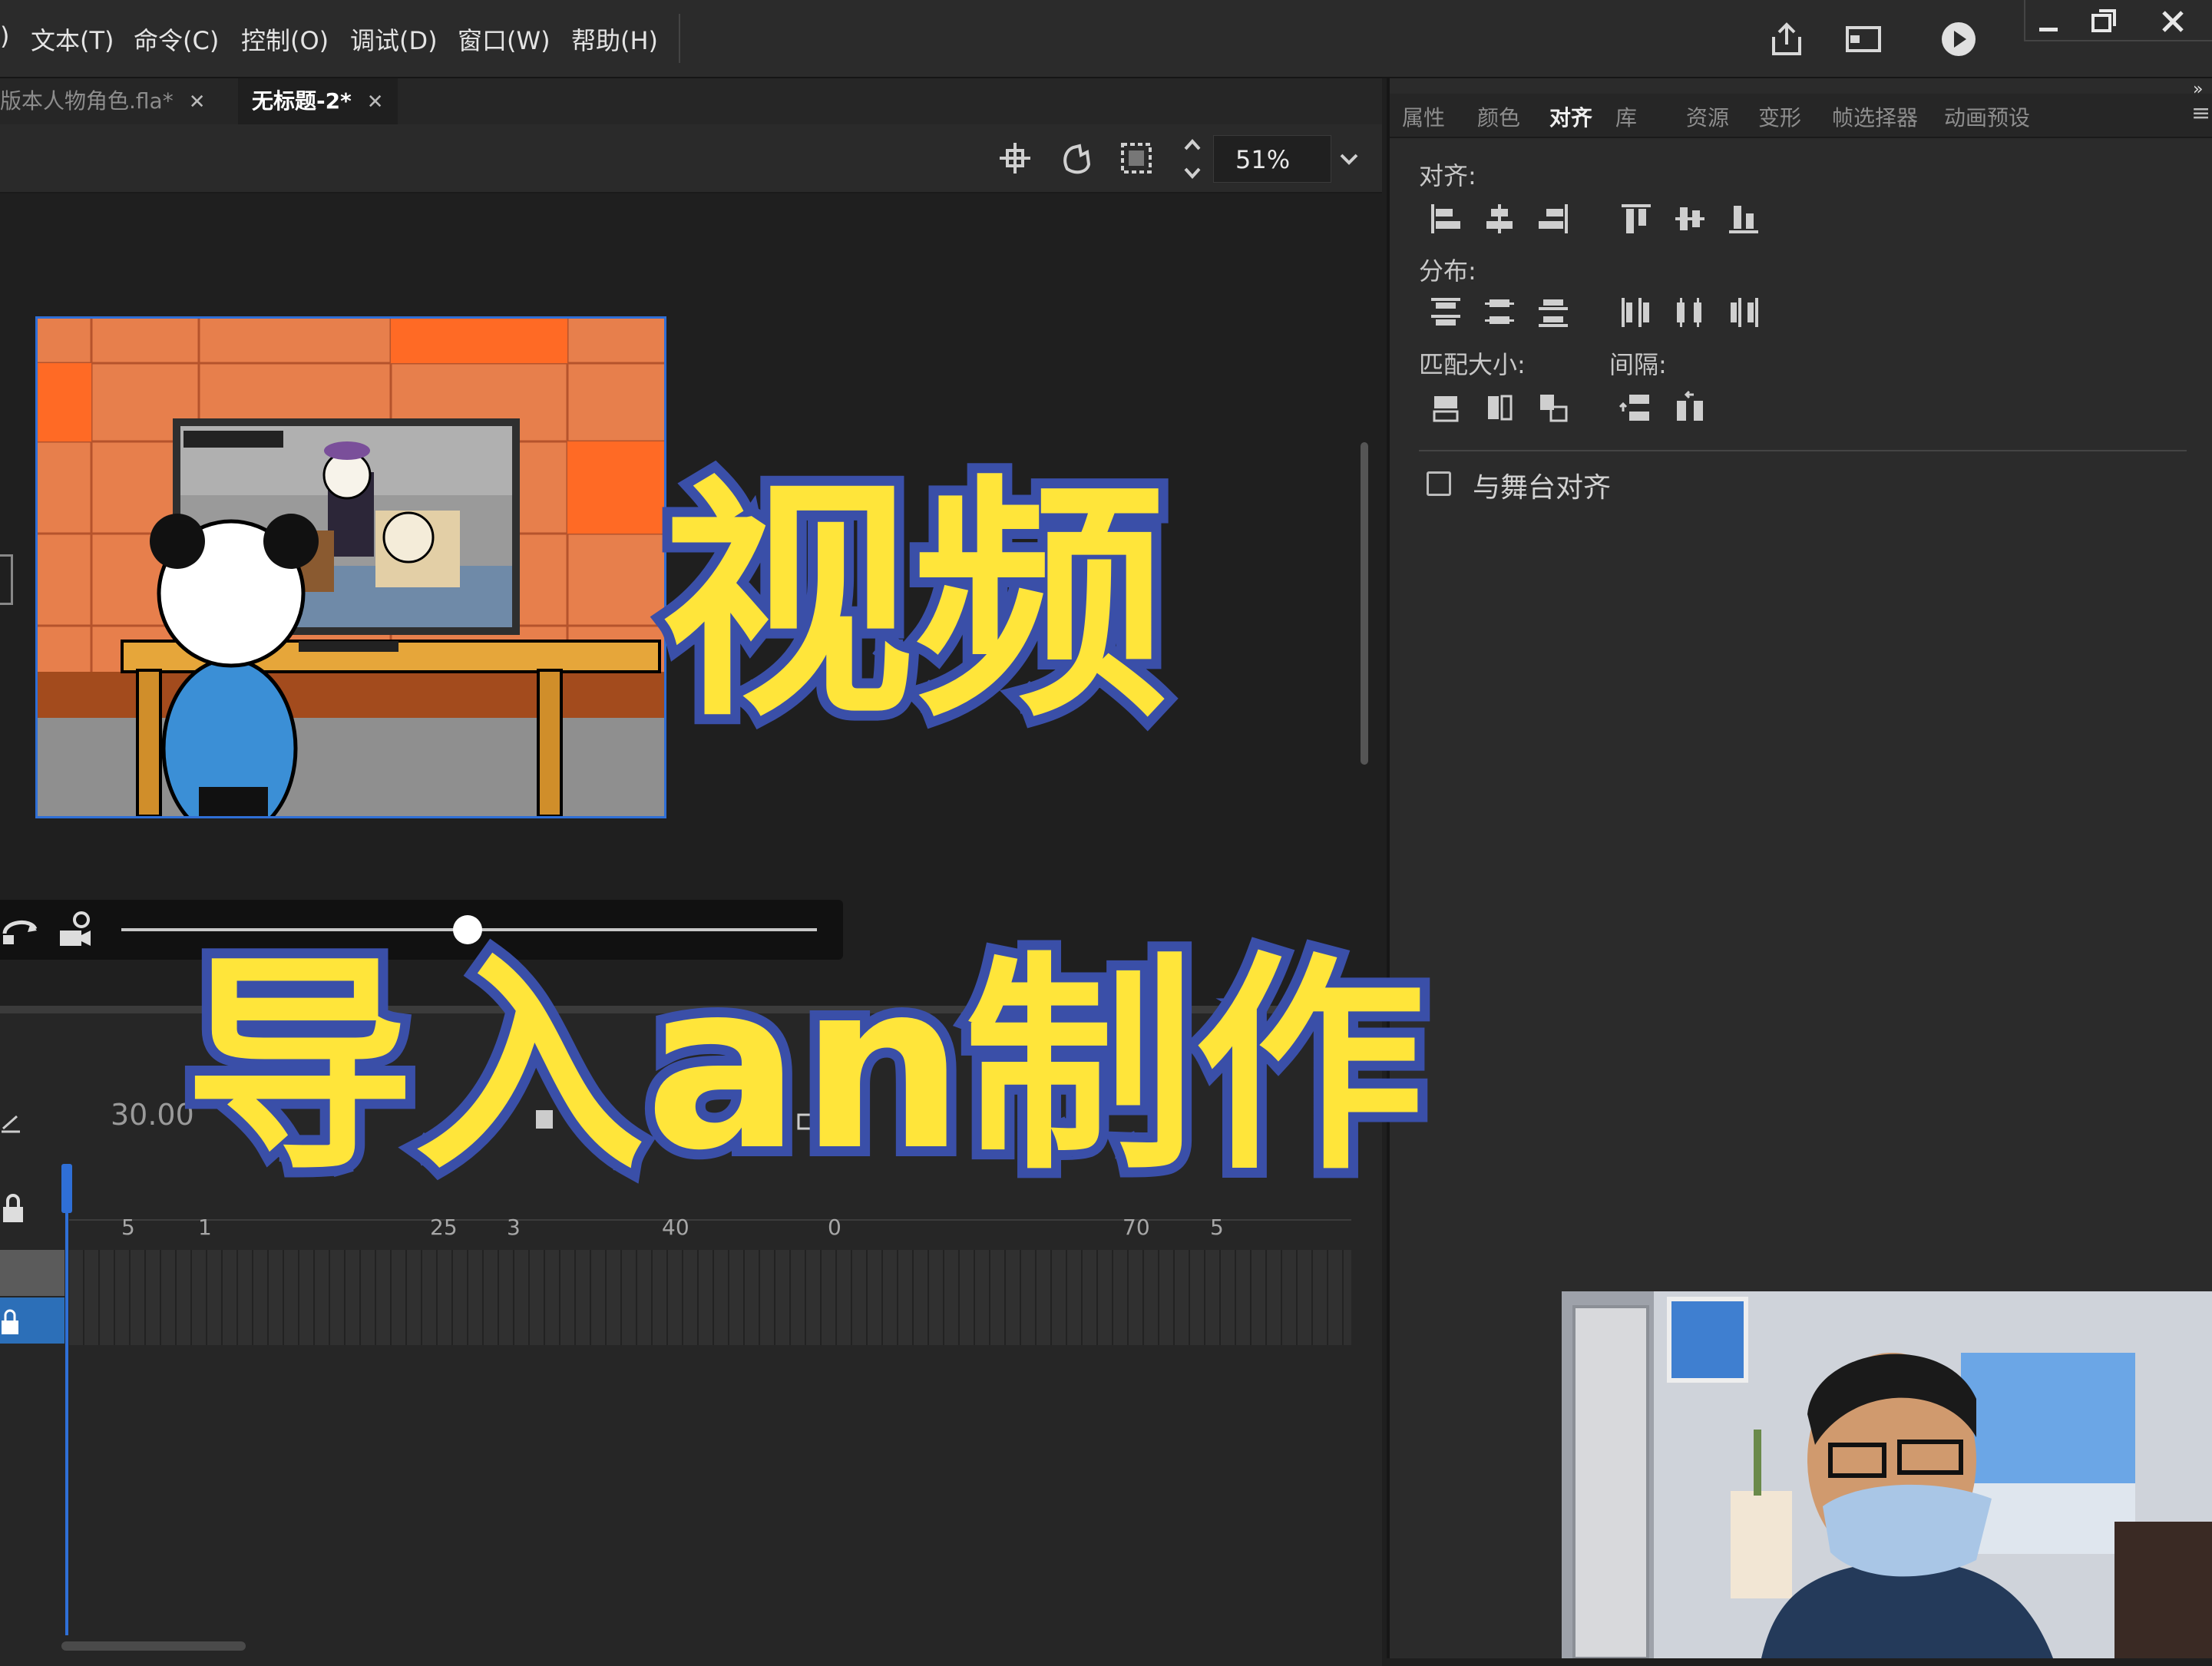 This screenshot has height=1666, width=2212. Describe the element at coordinates (32, 1273) in the screenshot. I see `layer-row-header` at that location.